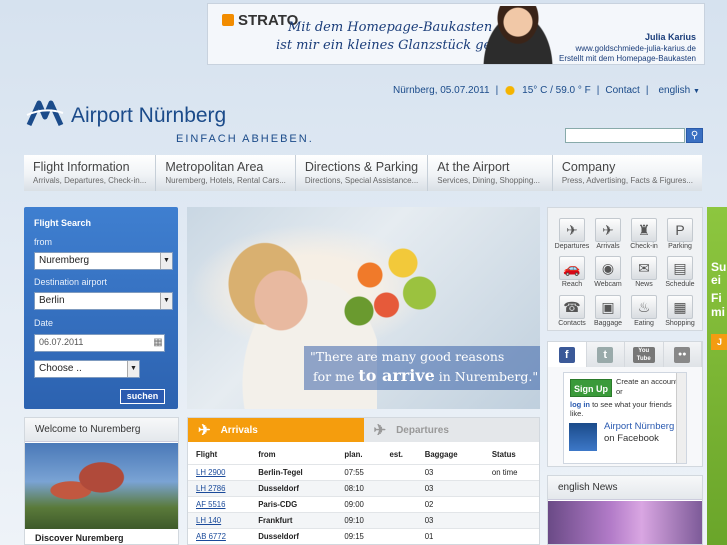 Image resolution: width=727 pixels, height=545 pixels. I want to click on from-label: from, so click(43, 242).